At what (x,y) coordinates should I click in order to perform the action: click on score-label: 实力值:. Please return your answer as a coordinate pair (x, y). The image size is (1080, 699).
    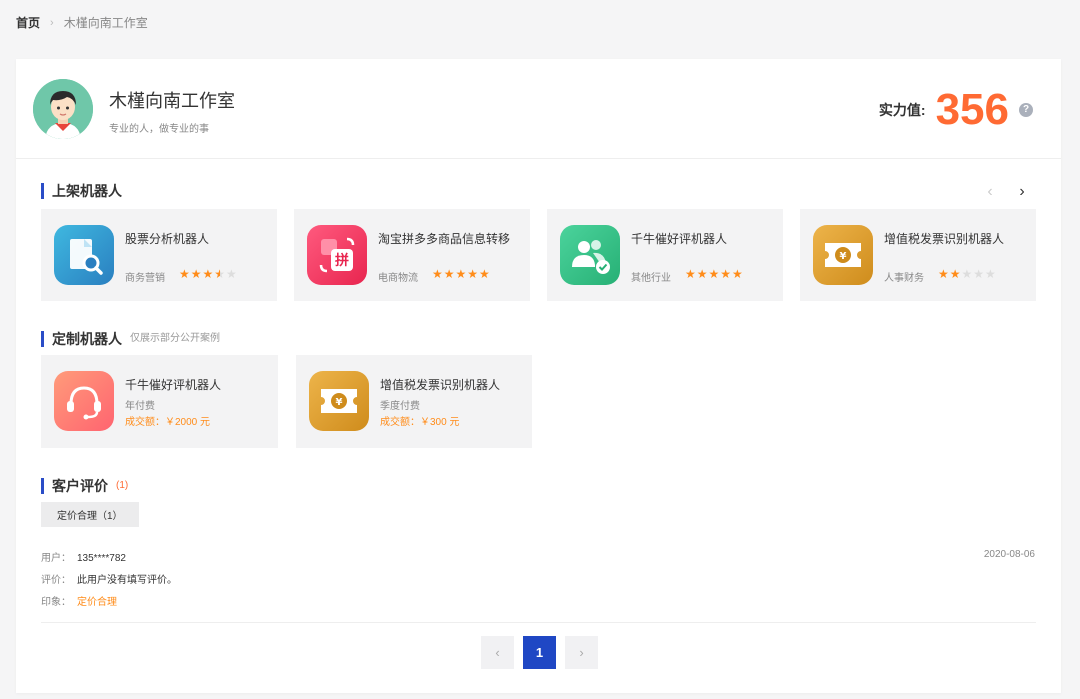
    Looking at the image, I should click on (902, 110).